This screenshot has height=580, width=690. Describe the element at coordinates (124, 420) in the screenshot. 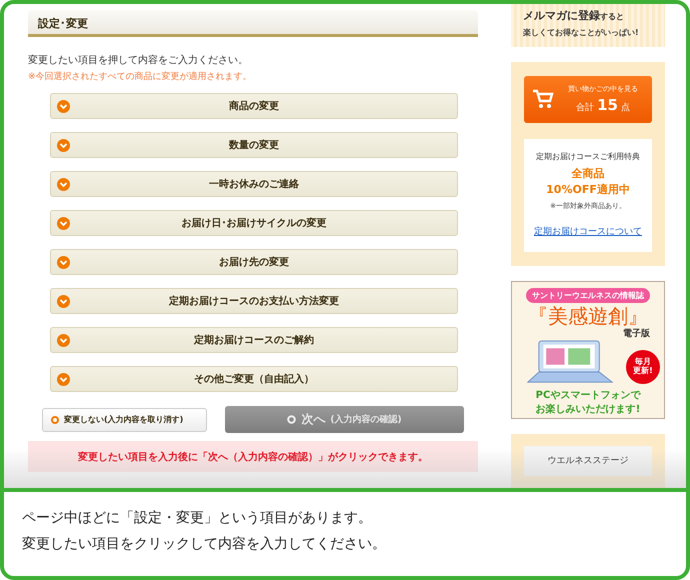

I see `cancel-button: 変更しない(入力内容を取り消す)` at that location.